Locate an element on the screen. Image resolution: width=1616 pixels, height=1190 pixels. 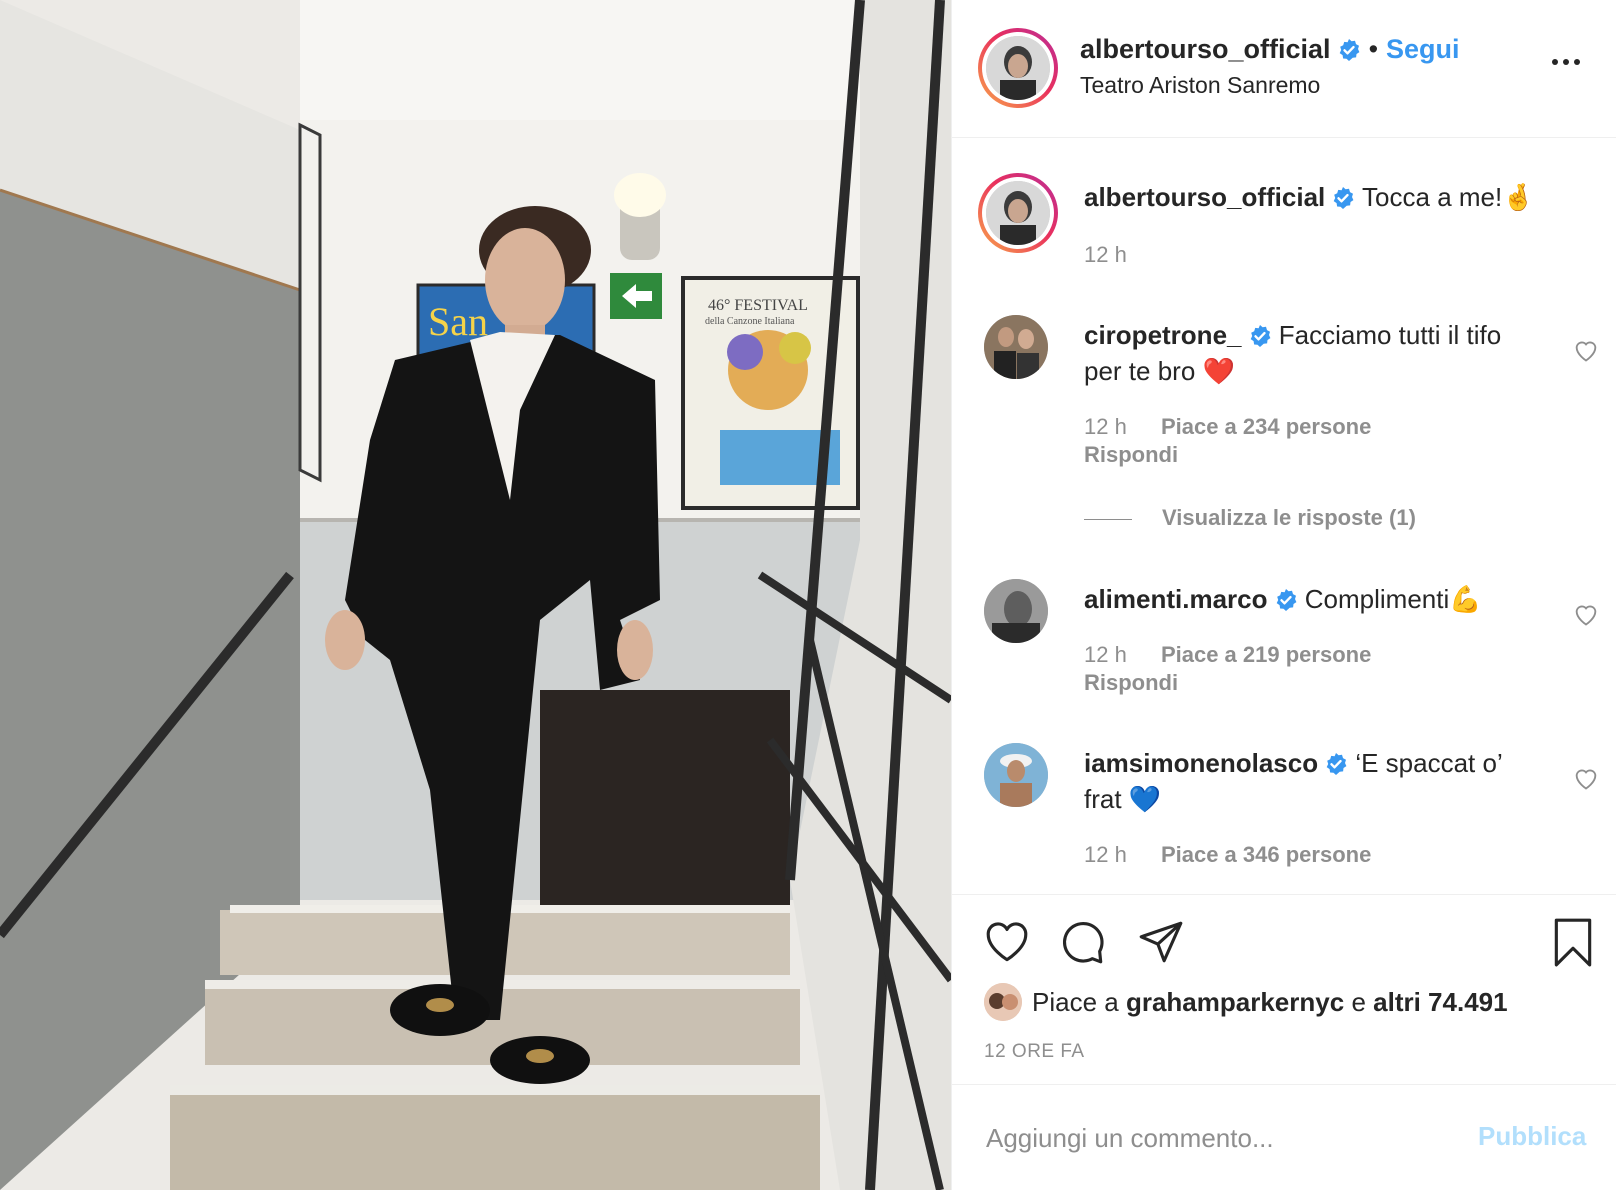
poster-festival-text: 46° FESTIVAL is located at coordinates (758, 305).